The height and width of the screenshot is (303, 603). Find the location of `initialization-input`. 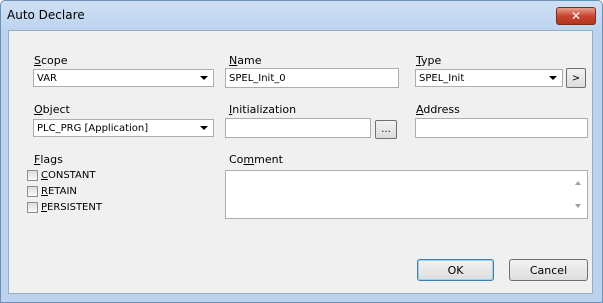

initialization-input is located at coordinates (298, 128).